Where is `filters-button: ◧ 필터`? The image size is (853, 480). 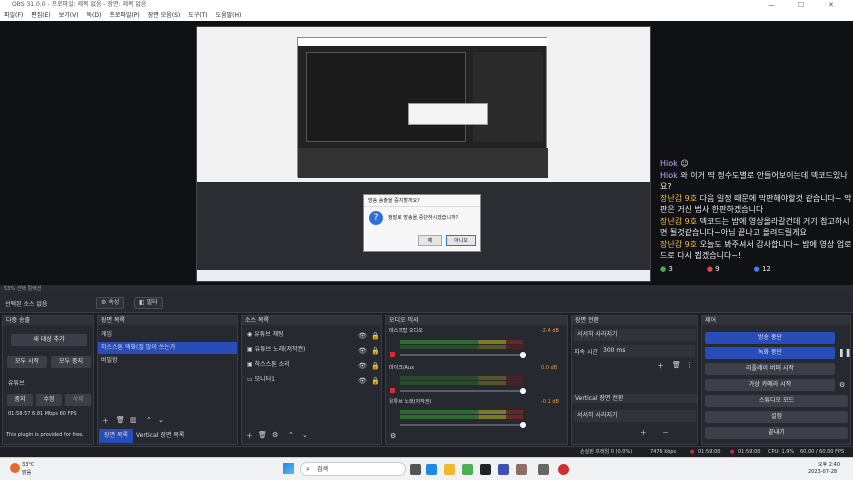
filters-button: ◧ 필터 is located at coordinates (148, 303).